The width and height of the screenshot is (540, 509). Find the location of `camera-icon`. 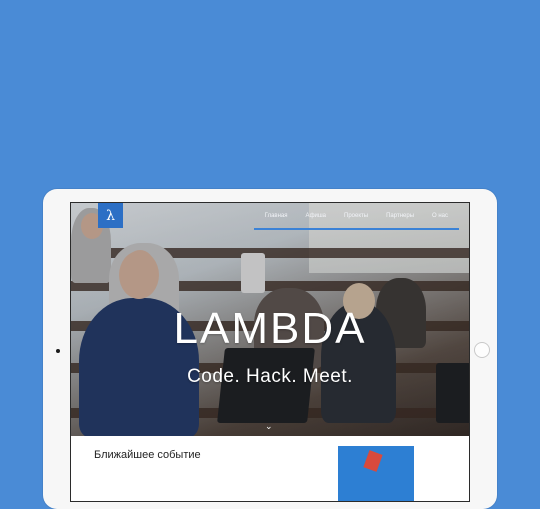

camera-icon is located at coordinates (58, 351).